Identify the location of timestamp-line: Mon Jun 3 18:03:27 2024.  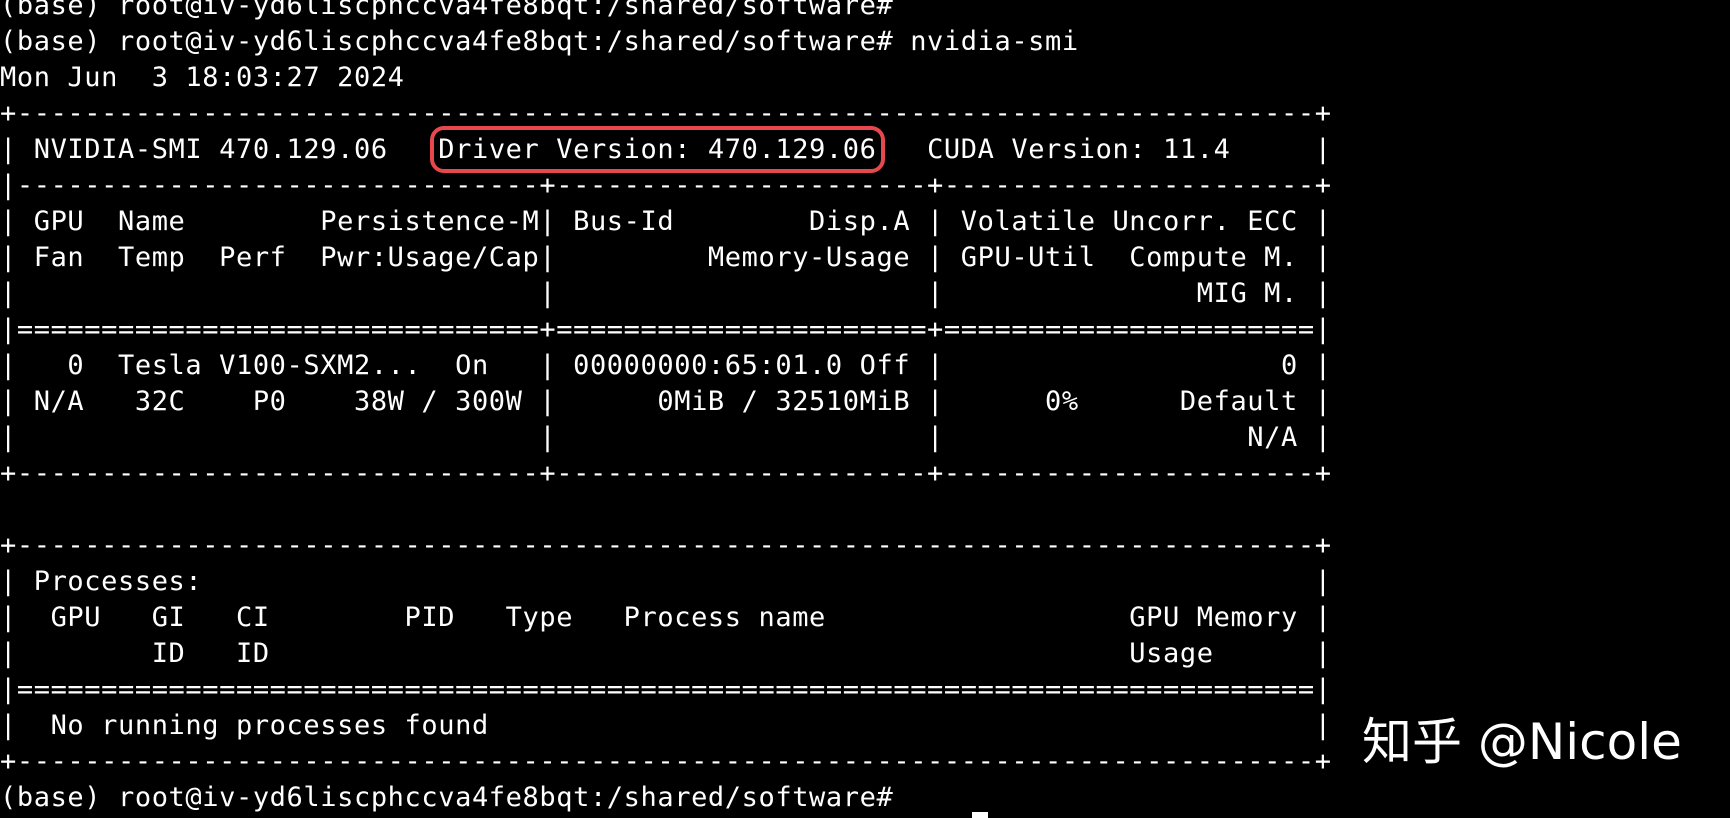
(202, 77).